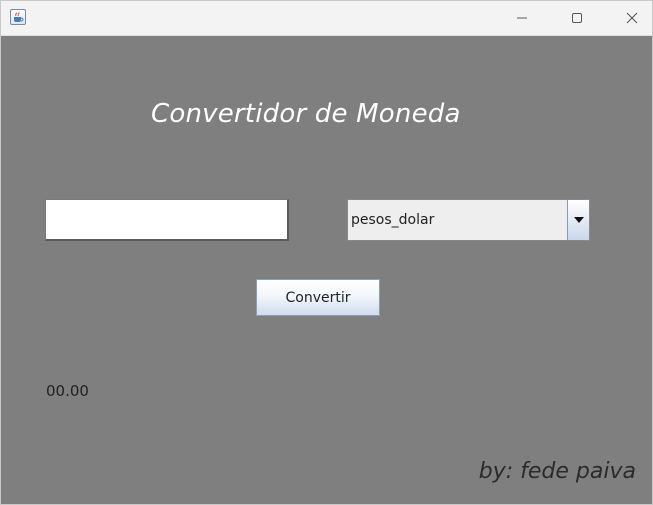  Describe the element at coordinates (18, 17) in the screenshot. I see `java-cup-icon` at that location.